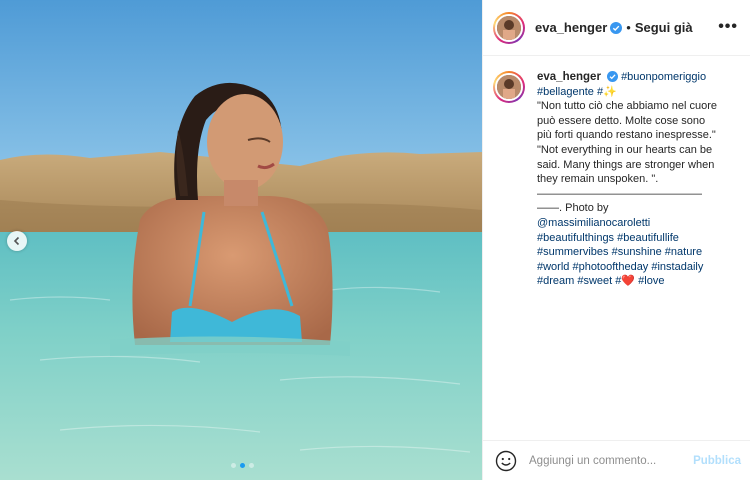 This screenshot has height=480, width=750. What do you see at coordinates (664, 27) in the screenshot?
I see `following-button: Segui già` at bounding box center [664, 27].